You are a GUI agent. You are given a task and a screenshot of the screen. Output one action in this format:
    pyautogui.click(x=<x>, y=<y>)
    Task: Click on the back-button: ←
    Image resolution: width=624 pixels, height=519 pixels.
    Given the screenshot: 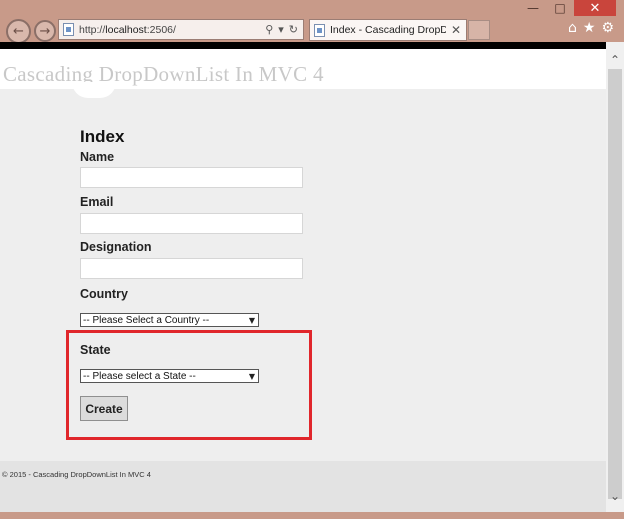 What is the action you would take?
    pyautogui.click(x=18, y=31)
    